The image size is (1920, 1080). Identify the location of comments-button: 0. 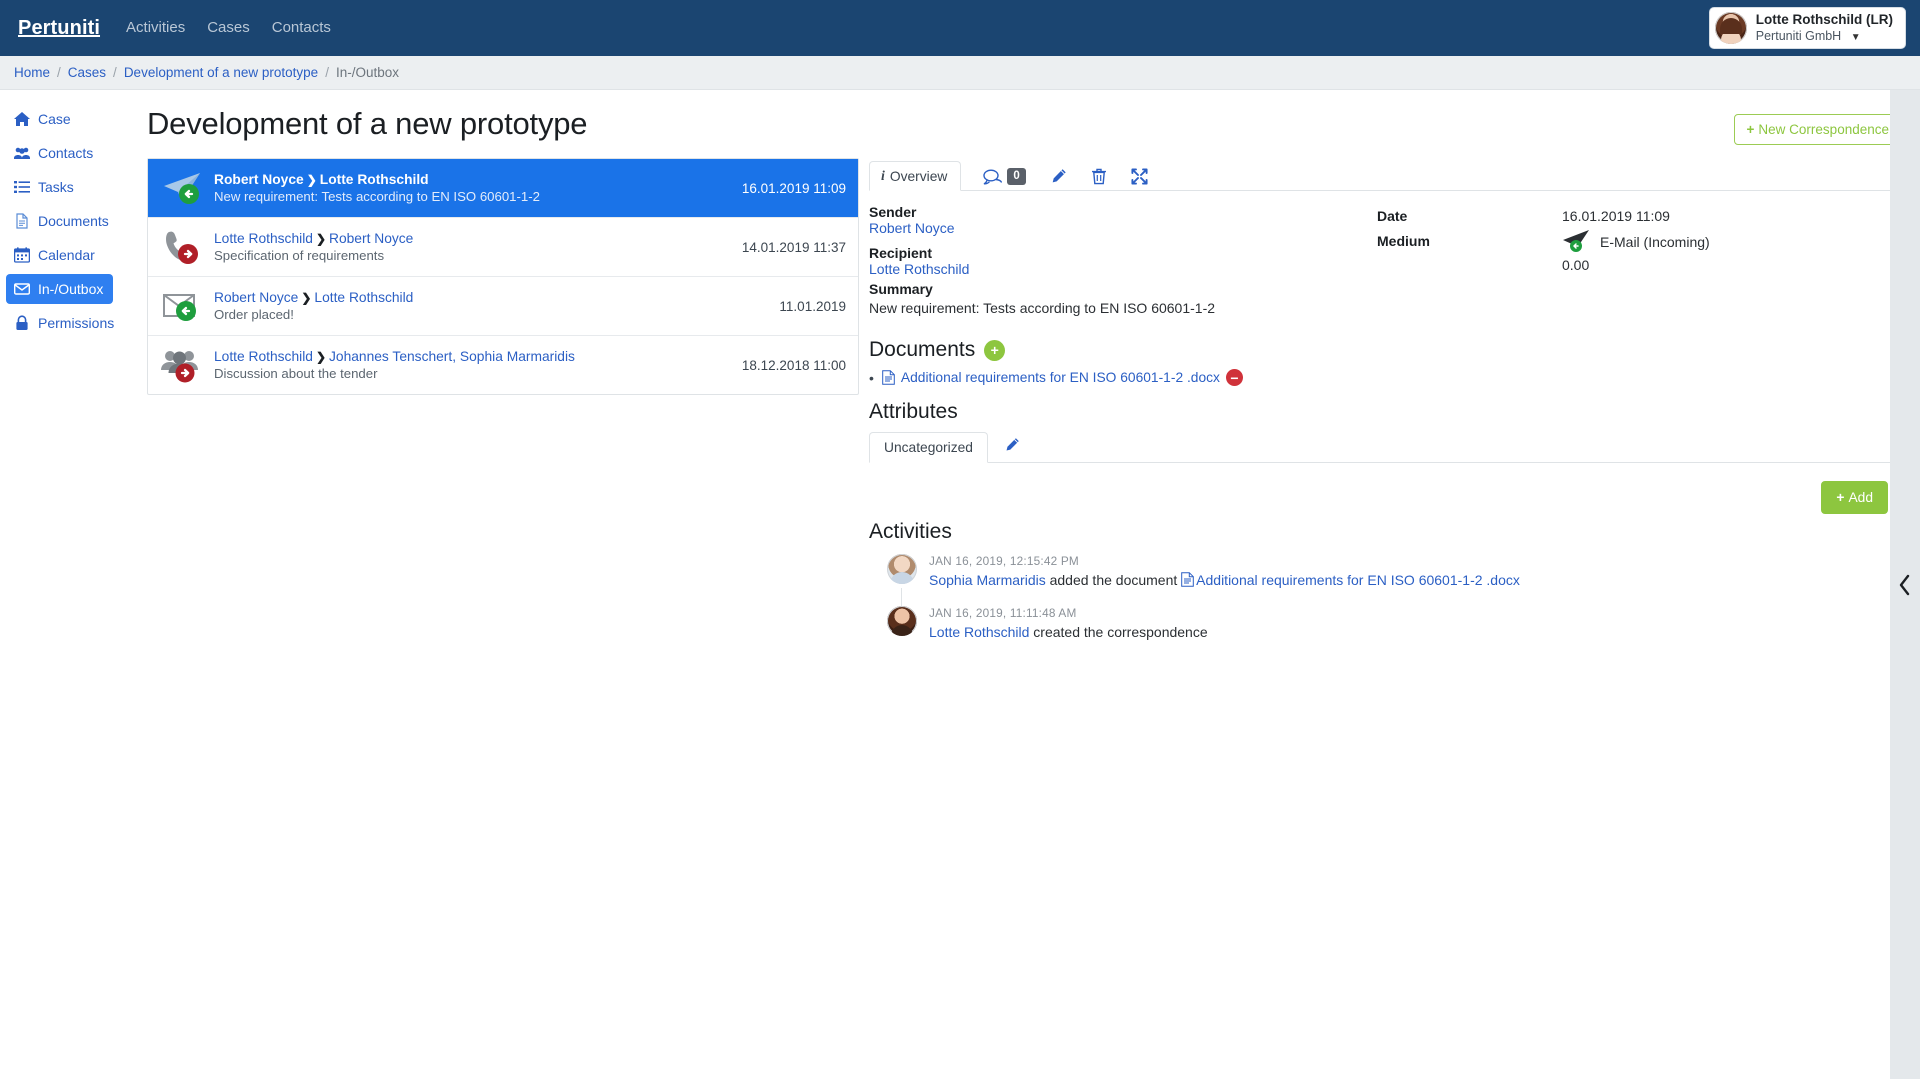
(1004, 176).